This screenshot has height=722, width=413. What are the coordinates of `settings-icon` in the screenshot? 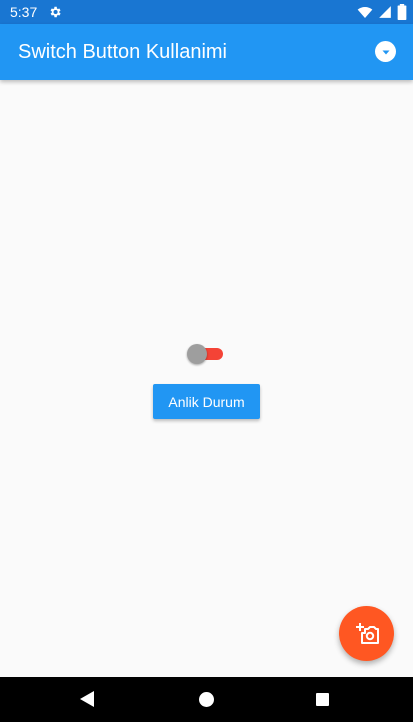 It's located at (55, 12).